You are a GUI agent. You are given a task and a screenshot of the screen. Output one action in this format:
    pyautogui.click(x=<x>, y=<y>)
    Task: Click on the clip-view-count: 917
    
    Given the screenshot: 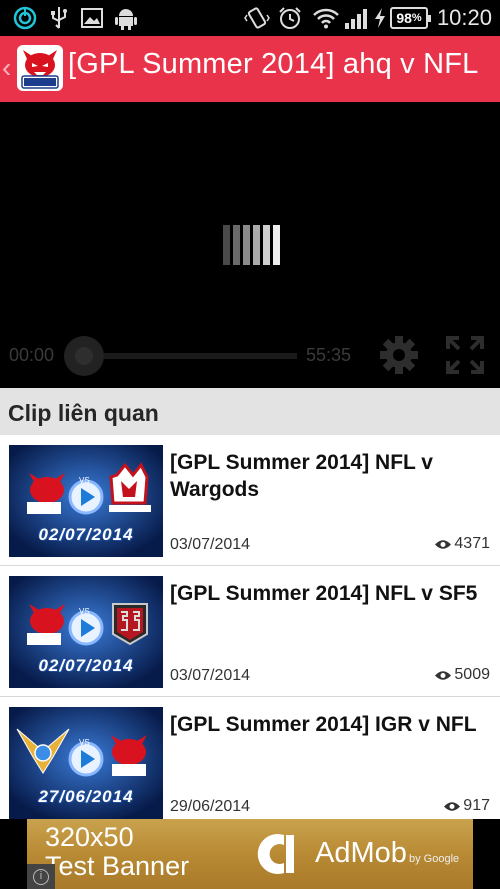 What is the action you would take?
    pyautogui.click(x=476, y=805)
    